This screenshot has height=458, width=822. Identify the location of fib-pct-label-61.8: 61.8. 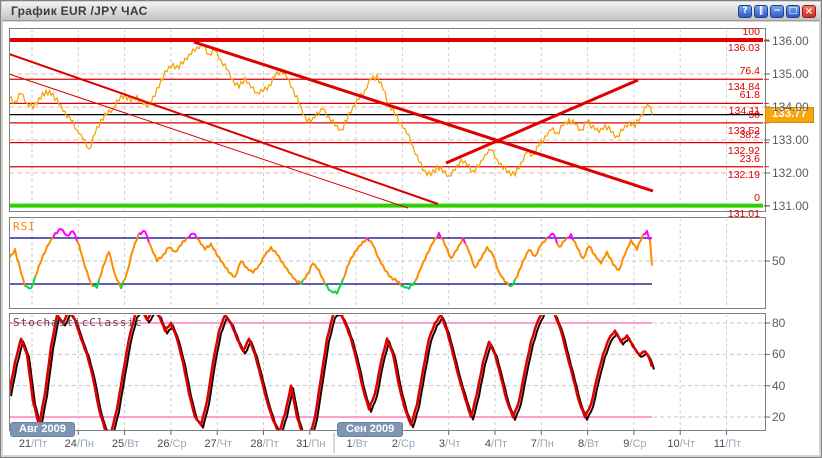
(749, 95).